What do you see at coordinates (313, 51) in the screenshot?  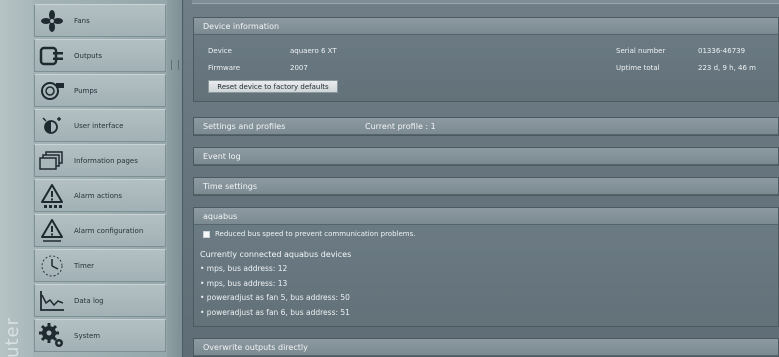 I see `device-value: aquaero 6 XT` at bounding box center [313, 51].